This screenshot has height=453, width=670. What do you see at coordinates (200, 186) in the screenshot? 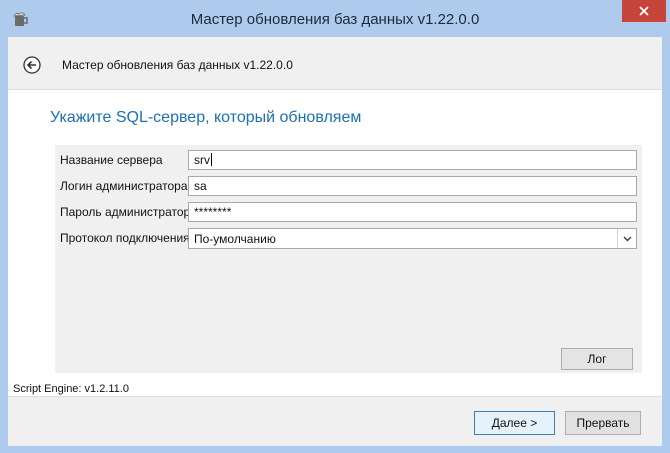
I see `admin-login-value: sa` at bounding box center [200, 186].